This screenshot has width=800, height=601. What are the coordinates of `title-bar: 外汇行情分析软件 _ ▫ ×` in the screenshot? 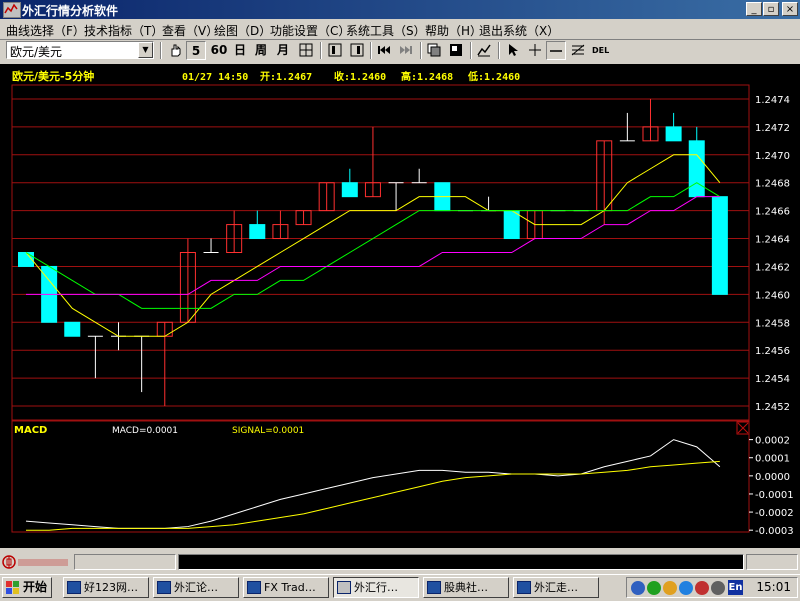 It's located at (400, 9).